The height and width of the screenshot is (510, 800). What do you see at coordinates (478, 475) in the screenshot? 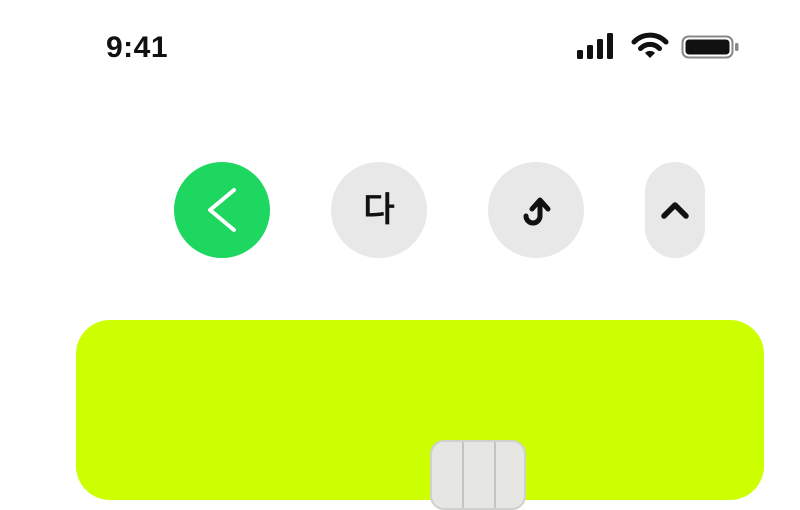
I see `card-chip-icon` at bounding box center [478, 475].